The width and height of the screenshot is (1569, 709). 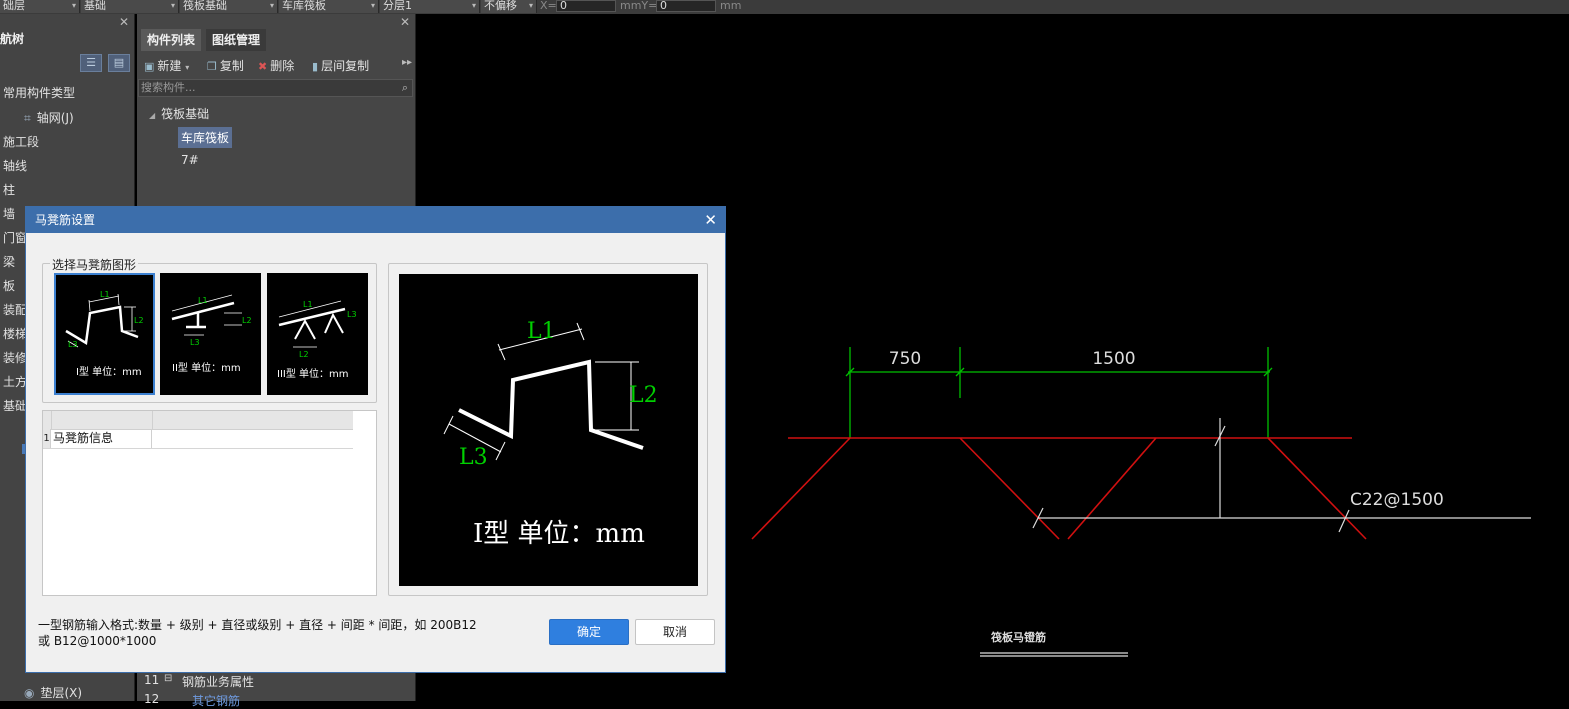 What do you see at coordinates (49, 117) in the screenshot?
I see `nav-item-grid: ⌗ 轴网(J)` at bounding box center [49, 117].